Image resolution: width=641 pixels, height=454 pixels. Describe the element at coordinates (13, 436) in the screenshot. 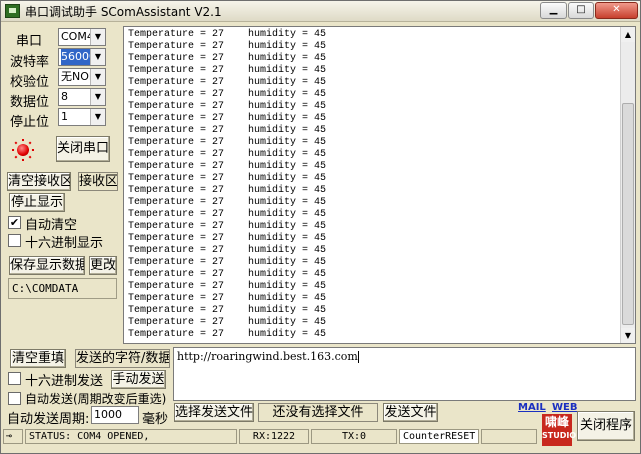

I see `pin-icon: ⊸` at that location.